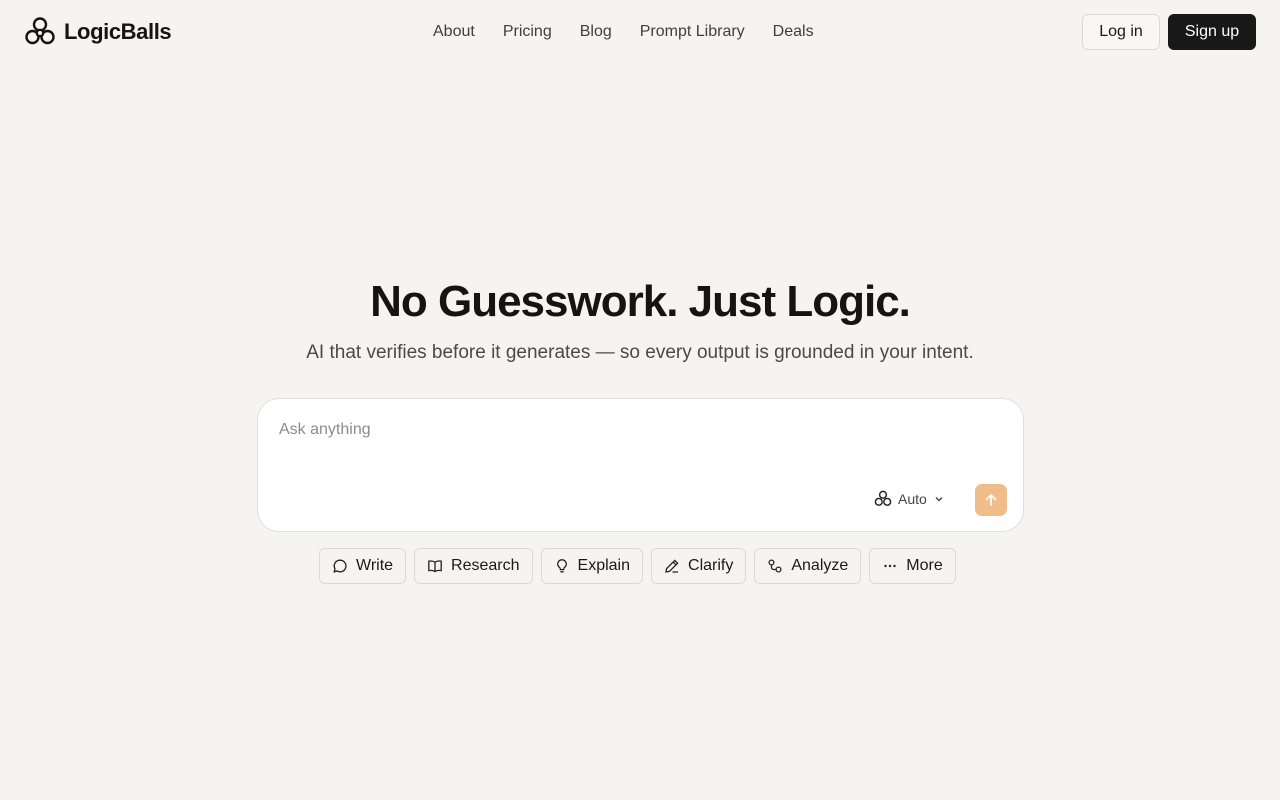 The height and width of the screenshot is (800, 1280). What do you see at coordinates (820, 565) in the screenshot?
I see `chip-label: Analyze` at bounding box center [820, 565].